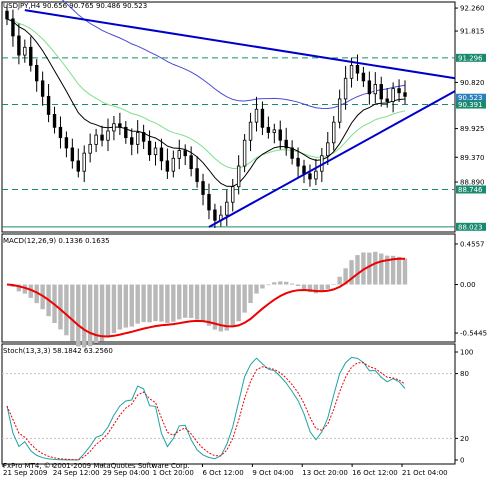  I want to click on time-label: 13 Oct 20:00, so click(325, 473).